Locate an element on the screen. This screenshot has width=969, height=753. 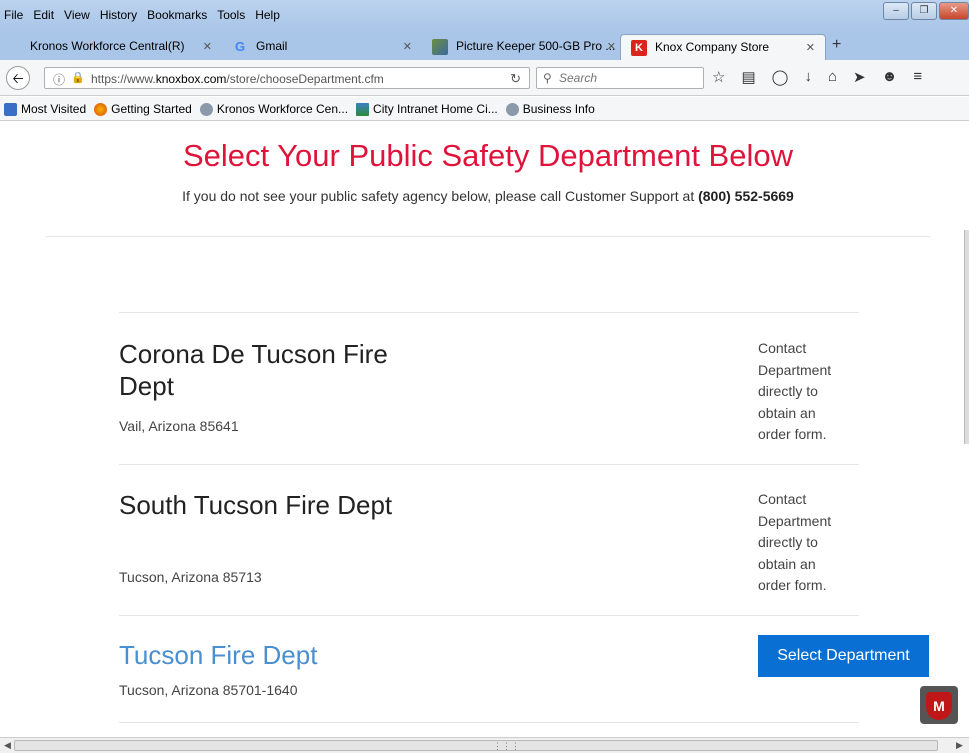
department-link-tucson: Tucson Fire Dept is located at coordinates (319, 655).